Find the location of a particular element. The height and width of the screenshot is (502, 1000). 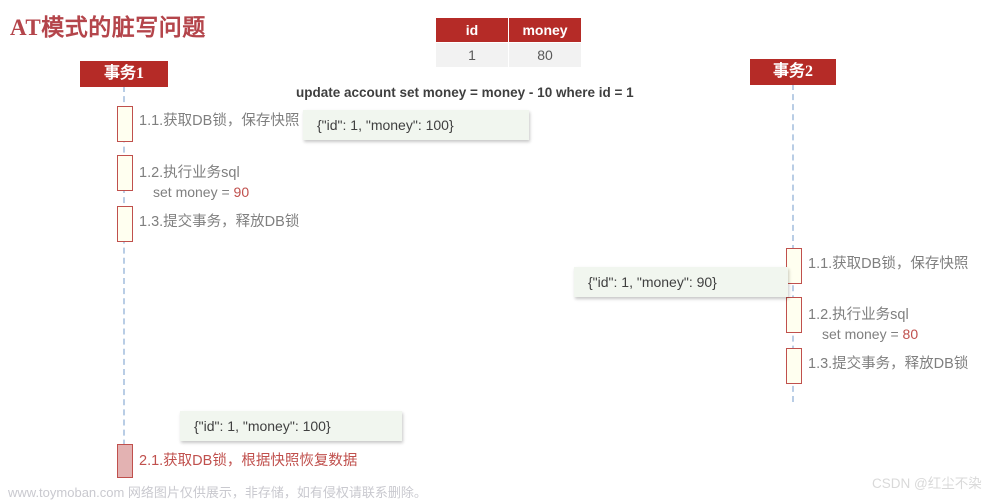

step-tx1-2-sub: set money = 90 is located at coordinates (194, 192).